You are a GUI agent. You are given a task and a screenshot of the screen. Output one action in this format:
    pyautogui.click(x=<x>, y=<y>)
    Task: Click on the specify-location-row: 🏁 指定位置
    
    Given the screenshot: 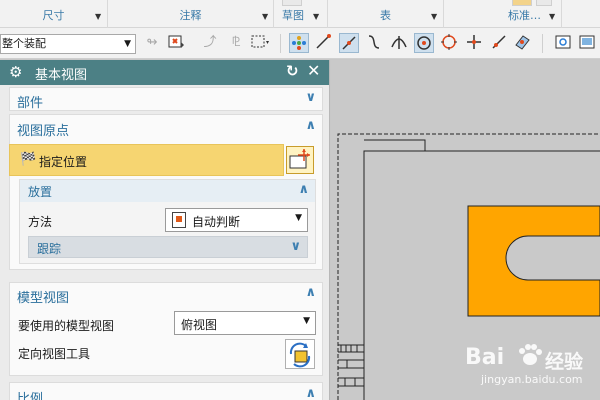 What is the action you would take?
    pyautogui.click(x=146, y=160)
    